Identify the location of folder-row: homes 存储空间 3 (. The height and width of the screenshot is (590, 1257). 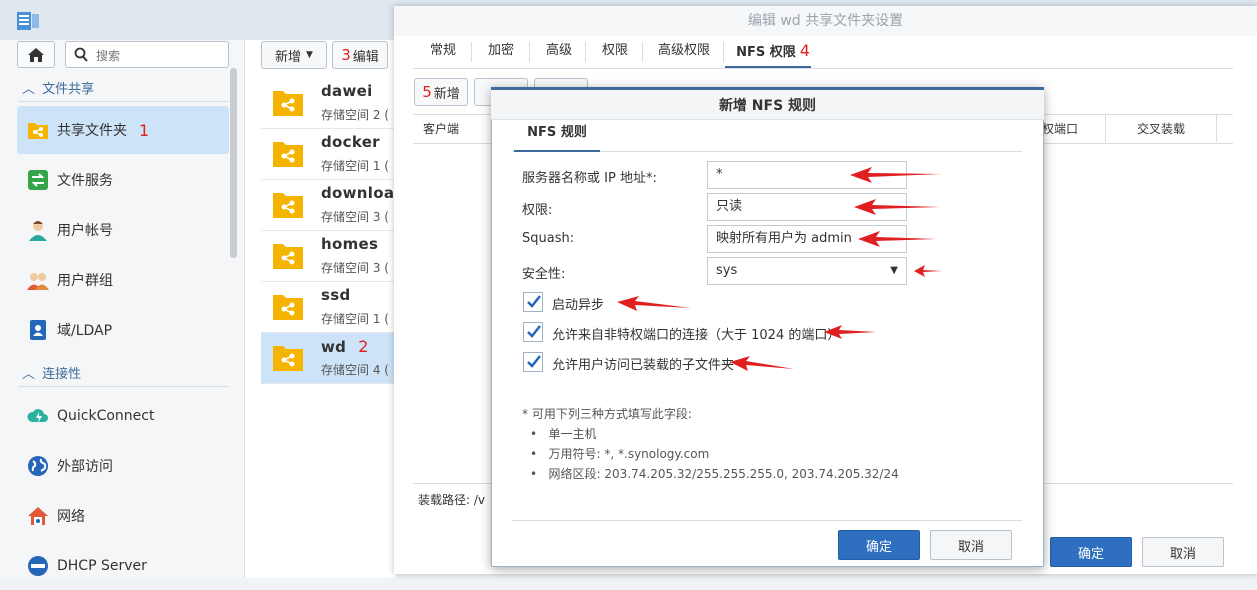
(328, 256).